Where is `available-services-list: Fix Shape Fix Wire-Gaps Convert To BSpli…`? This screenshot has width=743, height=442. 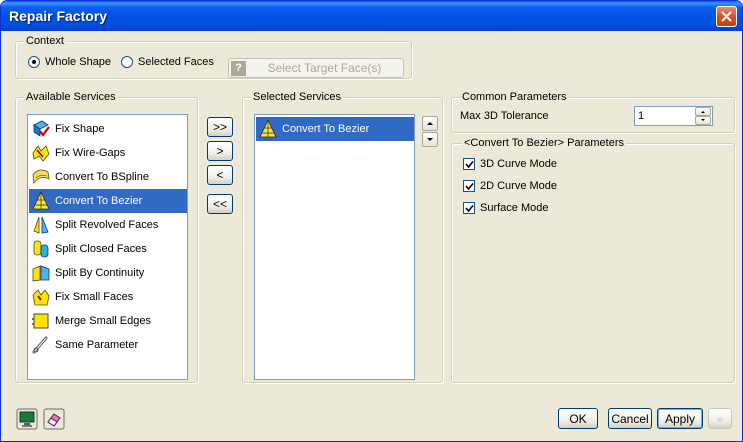
available-services-list: Fix Shape Fix Wire-Gaps Convert To BSpli… is located at coordinates (107, 247).